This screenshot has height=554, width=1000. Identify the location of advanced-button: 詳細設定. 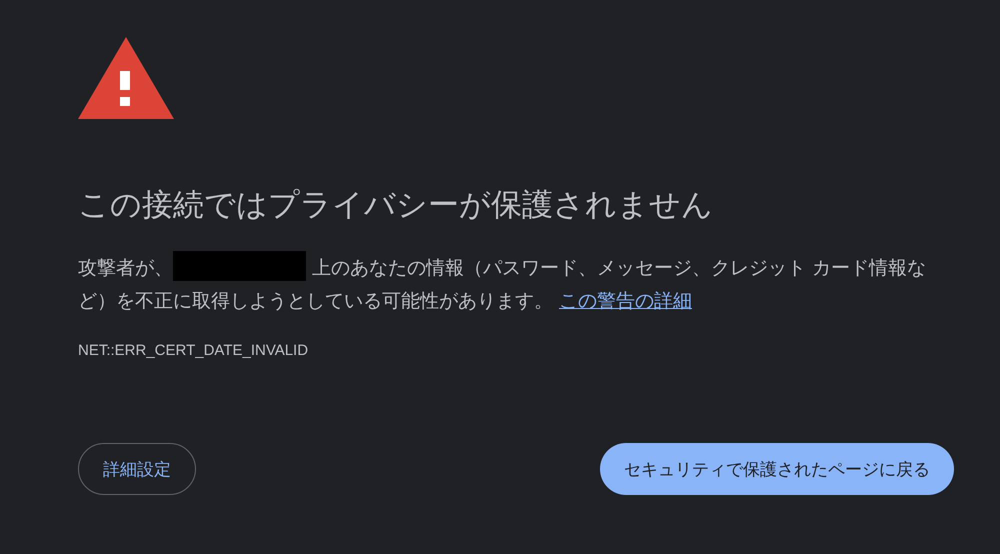
(137, 469).